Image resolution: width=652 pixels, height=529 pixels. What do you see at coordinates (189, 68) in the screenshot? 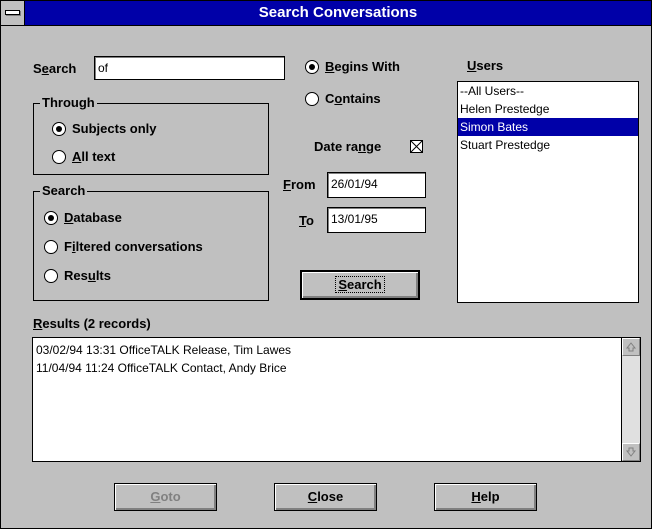
I see `search-input: of` at bounding box center [189, 68].